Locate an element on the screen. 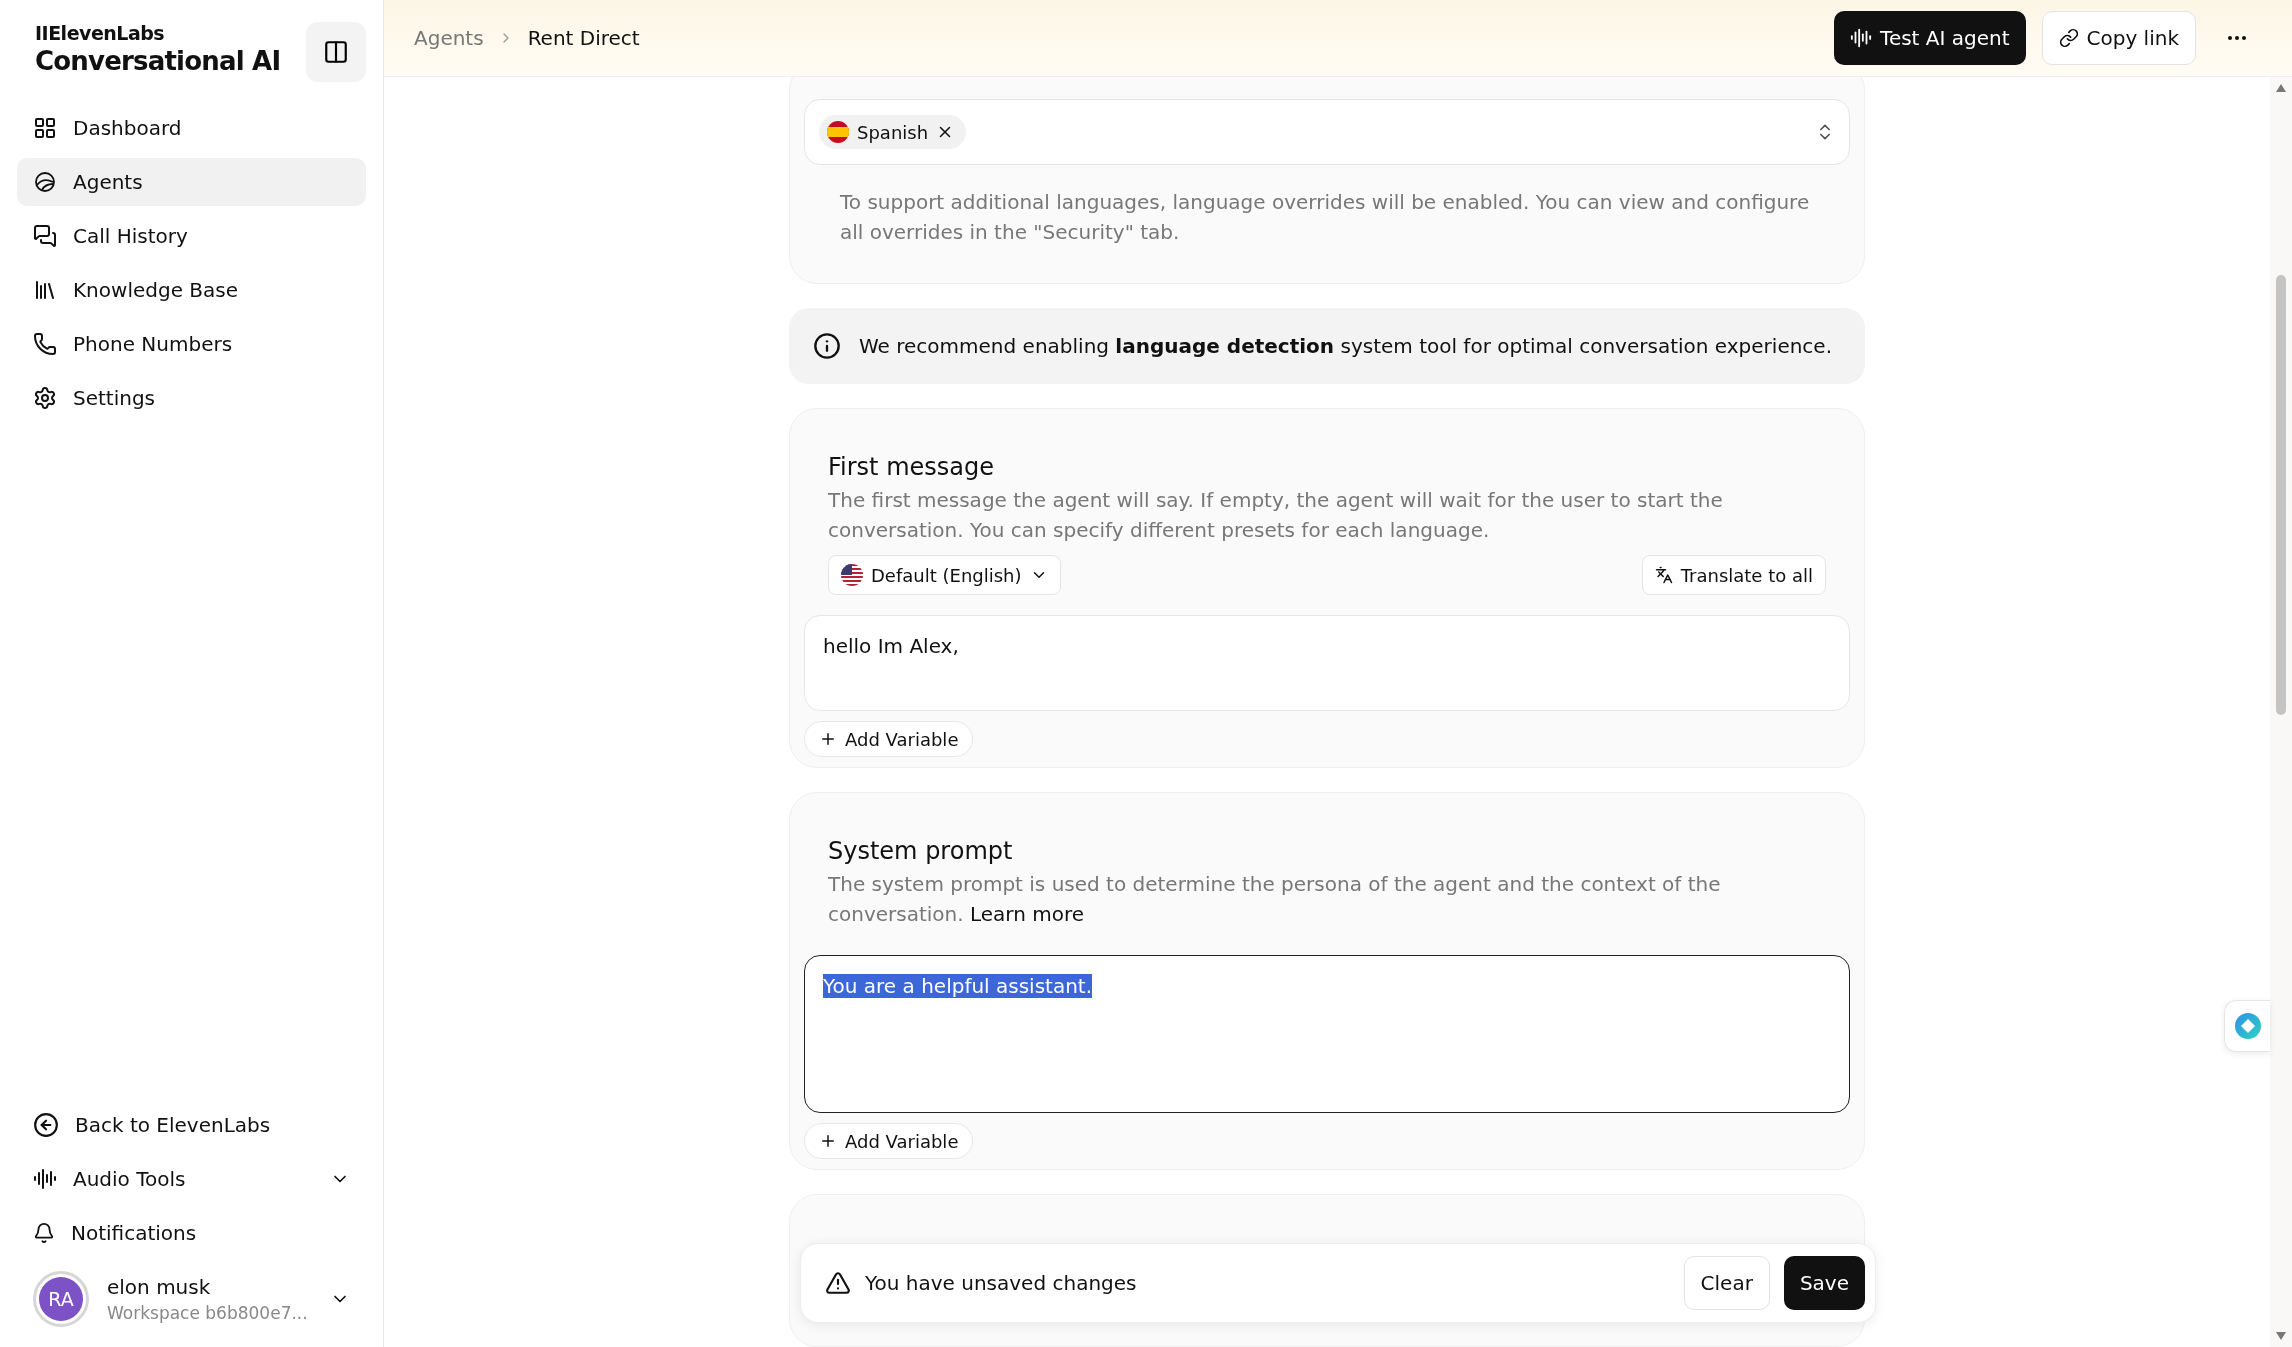 This screenshot has height=1347, width=2292. back-icon is located at coordinates (46, 1125).